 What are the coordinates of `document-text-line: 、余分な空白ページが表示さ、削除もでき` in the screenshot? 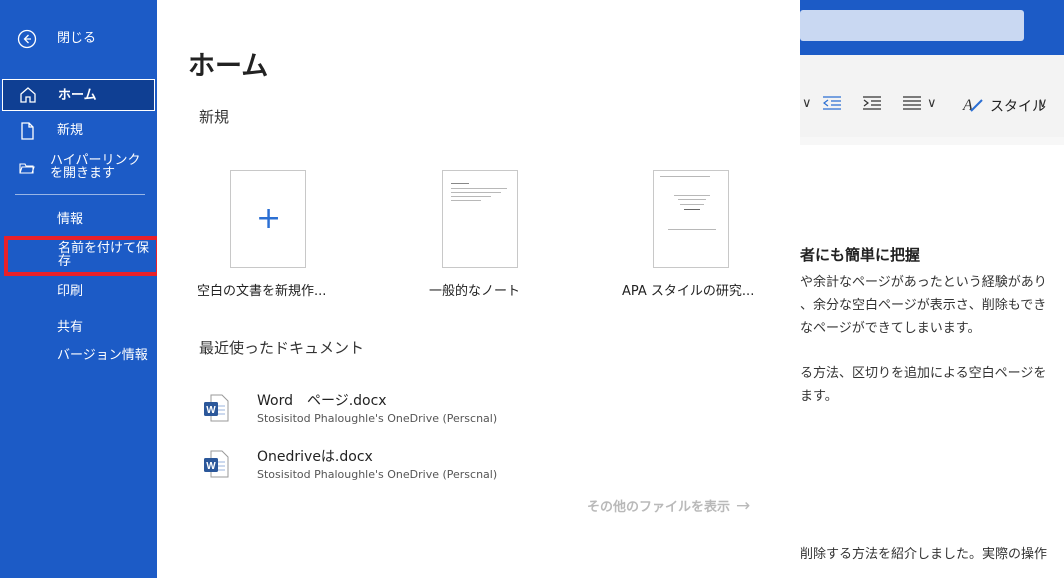 It's located at (923, 305).